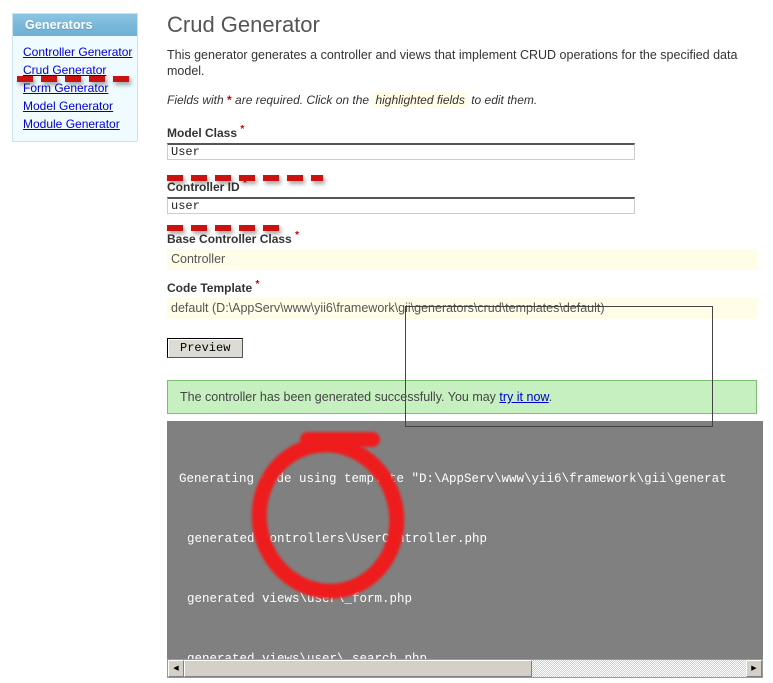 This screenshot has width=773, height=683. I want to click on success-text-after: ., so click(550, 397).